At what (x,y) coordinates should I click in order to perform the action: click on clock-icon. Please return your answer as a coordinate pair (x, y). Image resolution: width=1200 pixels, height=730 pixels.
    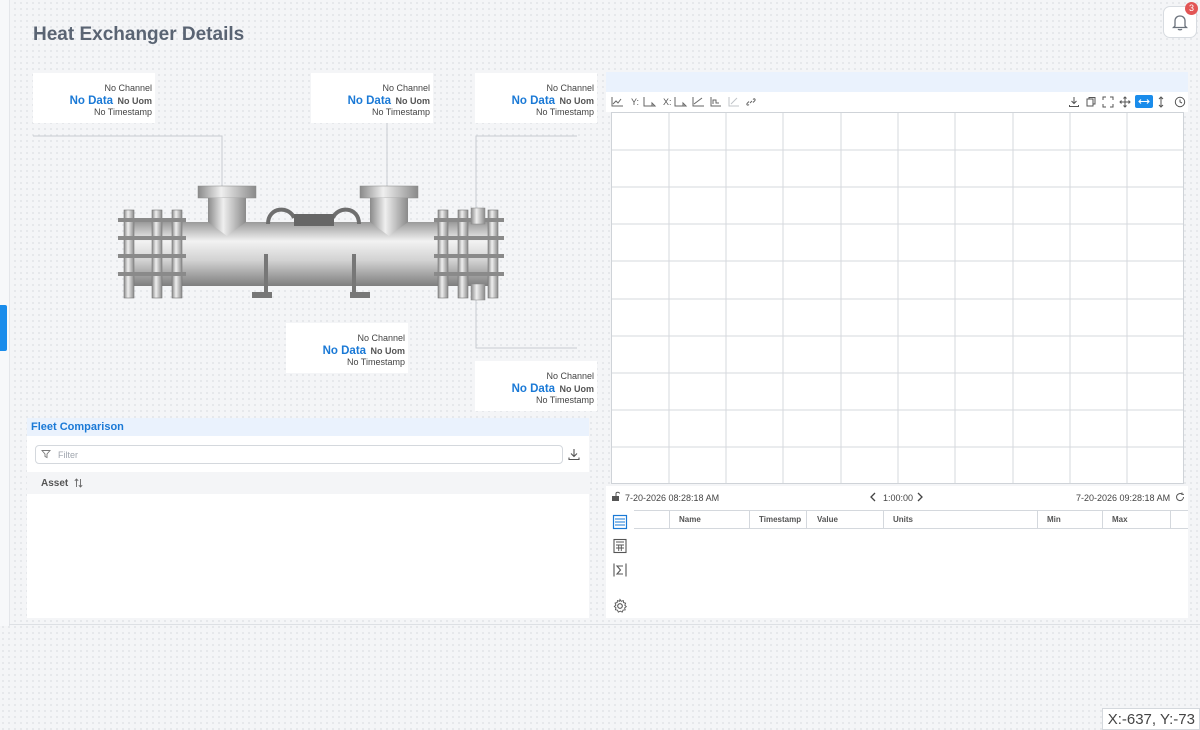
    Looking at the image, I should click on (1180, 102).